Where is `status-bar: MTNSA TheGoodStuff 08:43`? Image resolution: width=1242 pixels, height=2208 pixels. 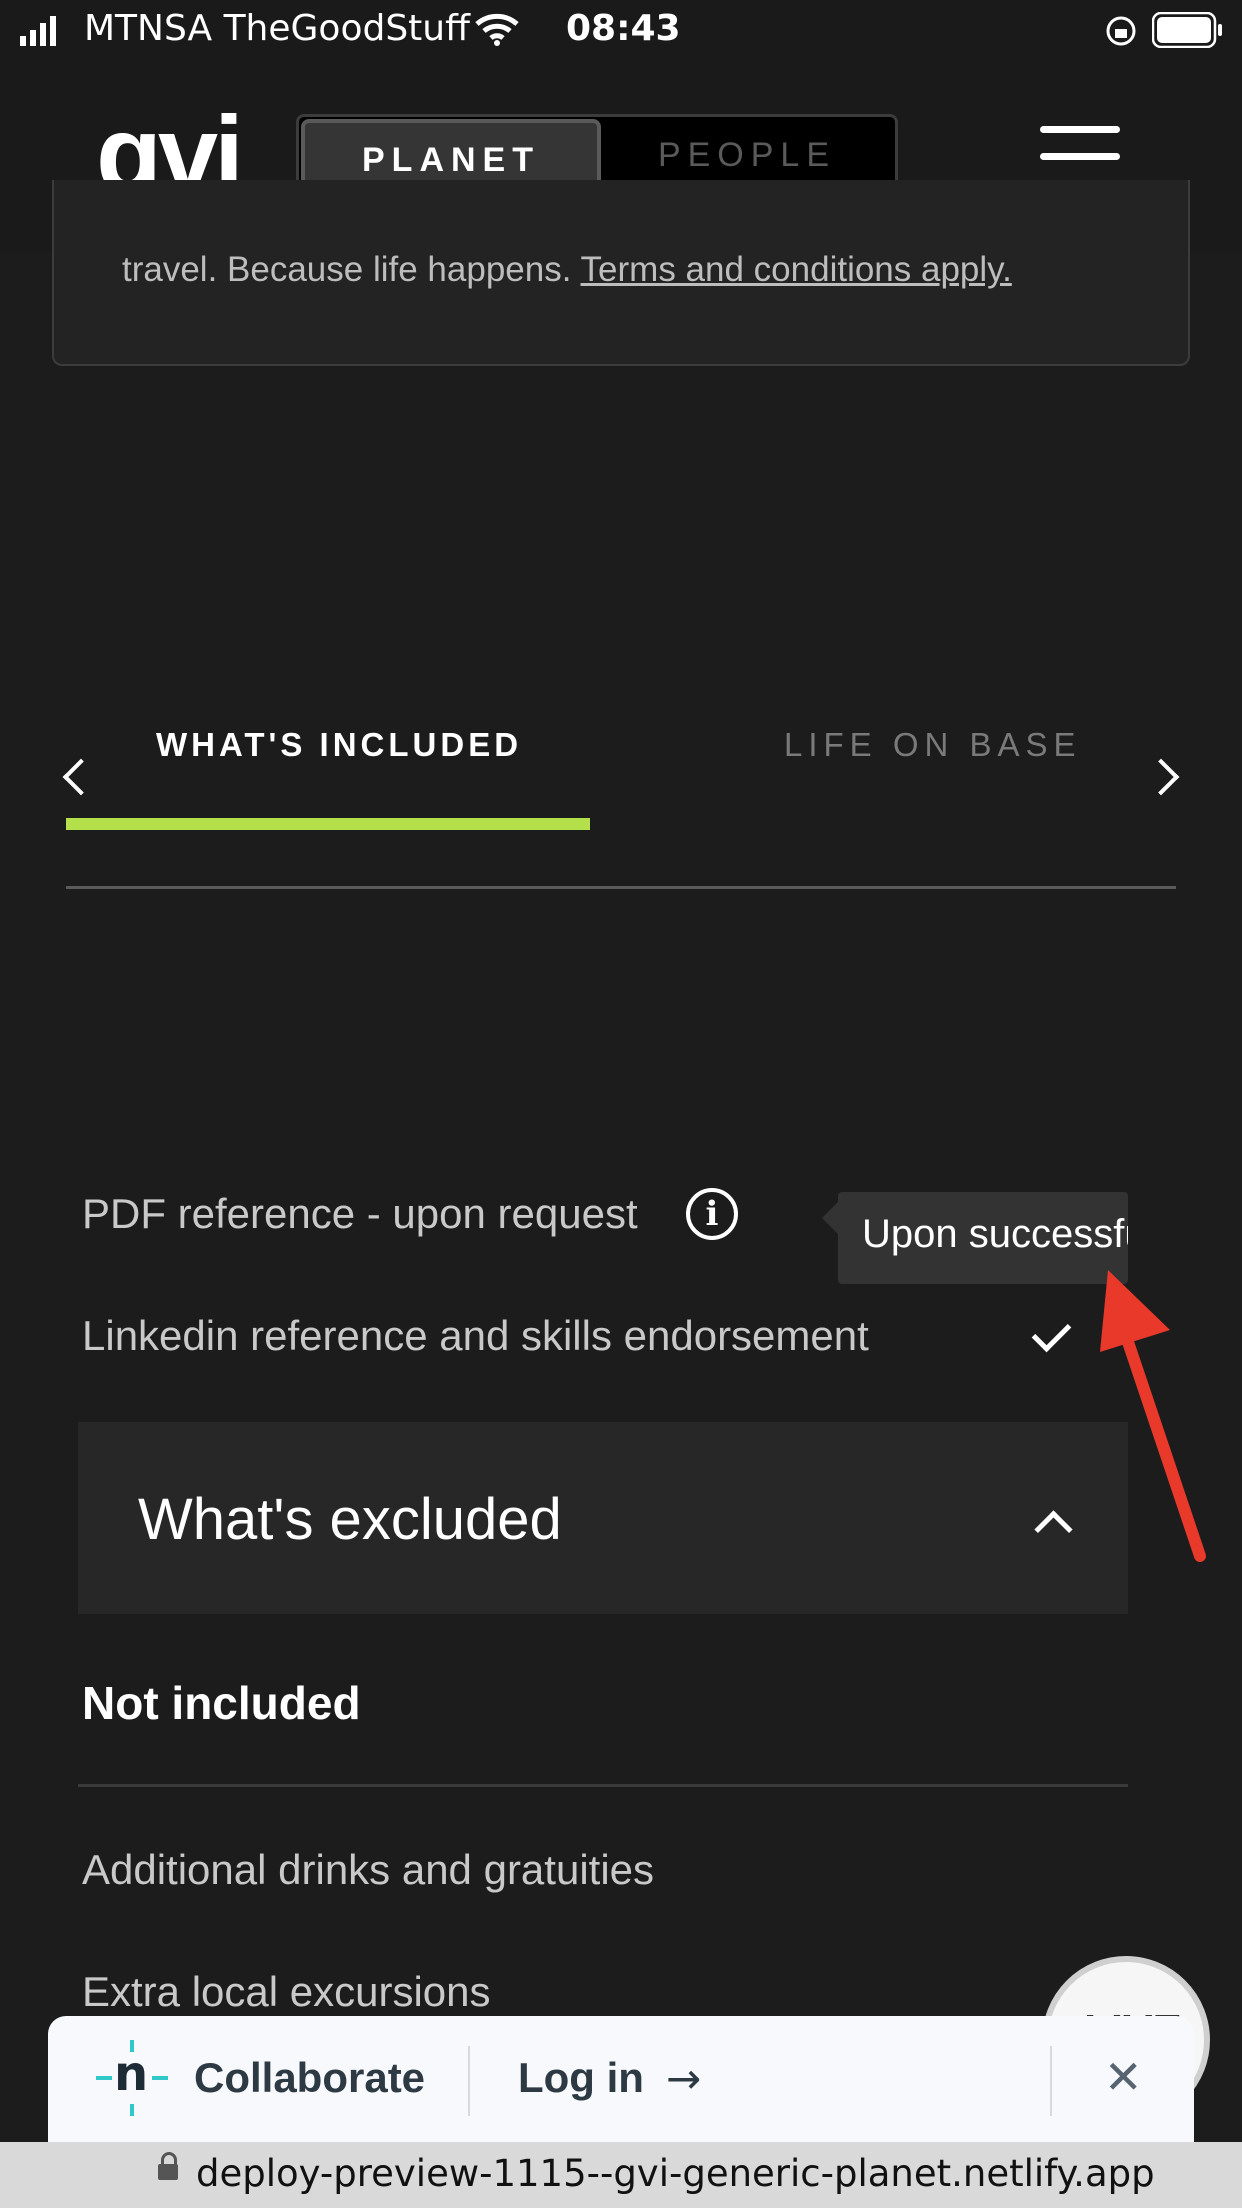 status-bar: MTNSA TheGoodStuff 08:43 is located at coordinates (621, 31).